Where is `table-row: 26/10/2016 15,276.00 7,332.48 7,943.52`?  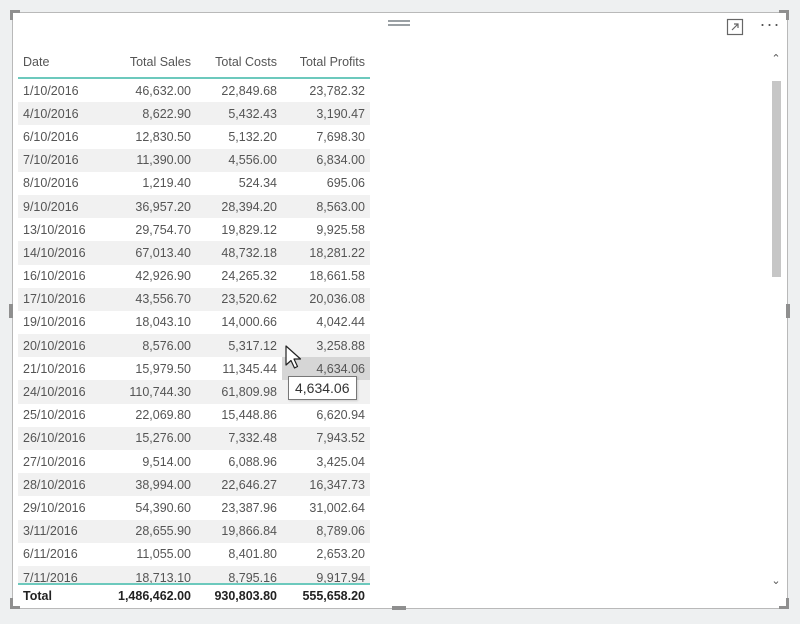 table-row: 26/10/2016 15,276.00 7,332.48 7,943.52 is located at coordinates (194, 438).